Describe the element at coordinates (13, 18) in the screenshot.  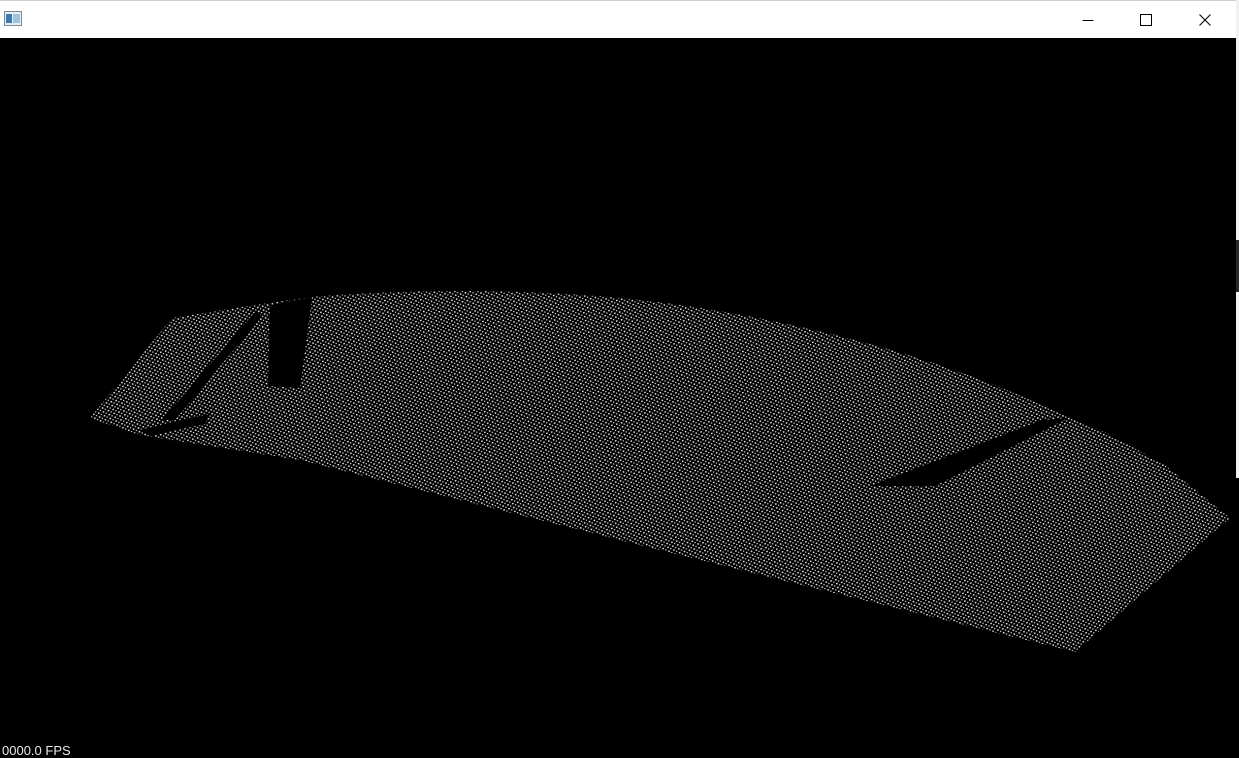
I see `app-window-icon` at that location.